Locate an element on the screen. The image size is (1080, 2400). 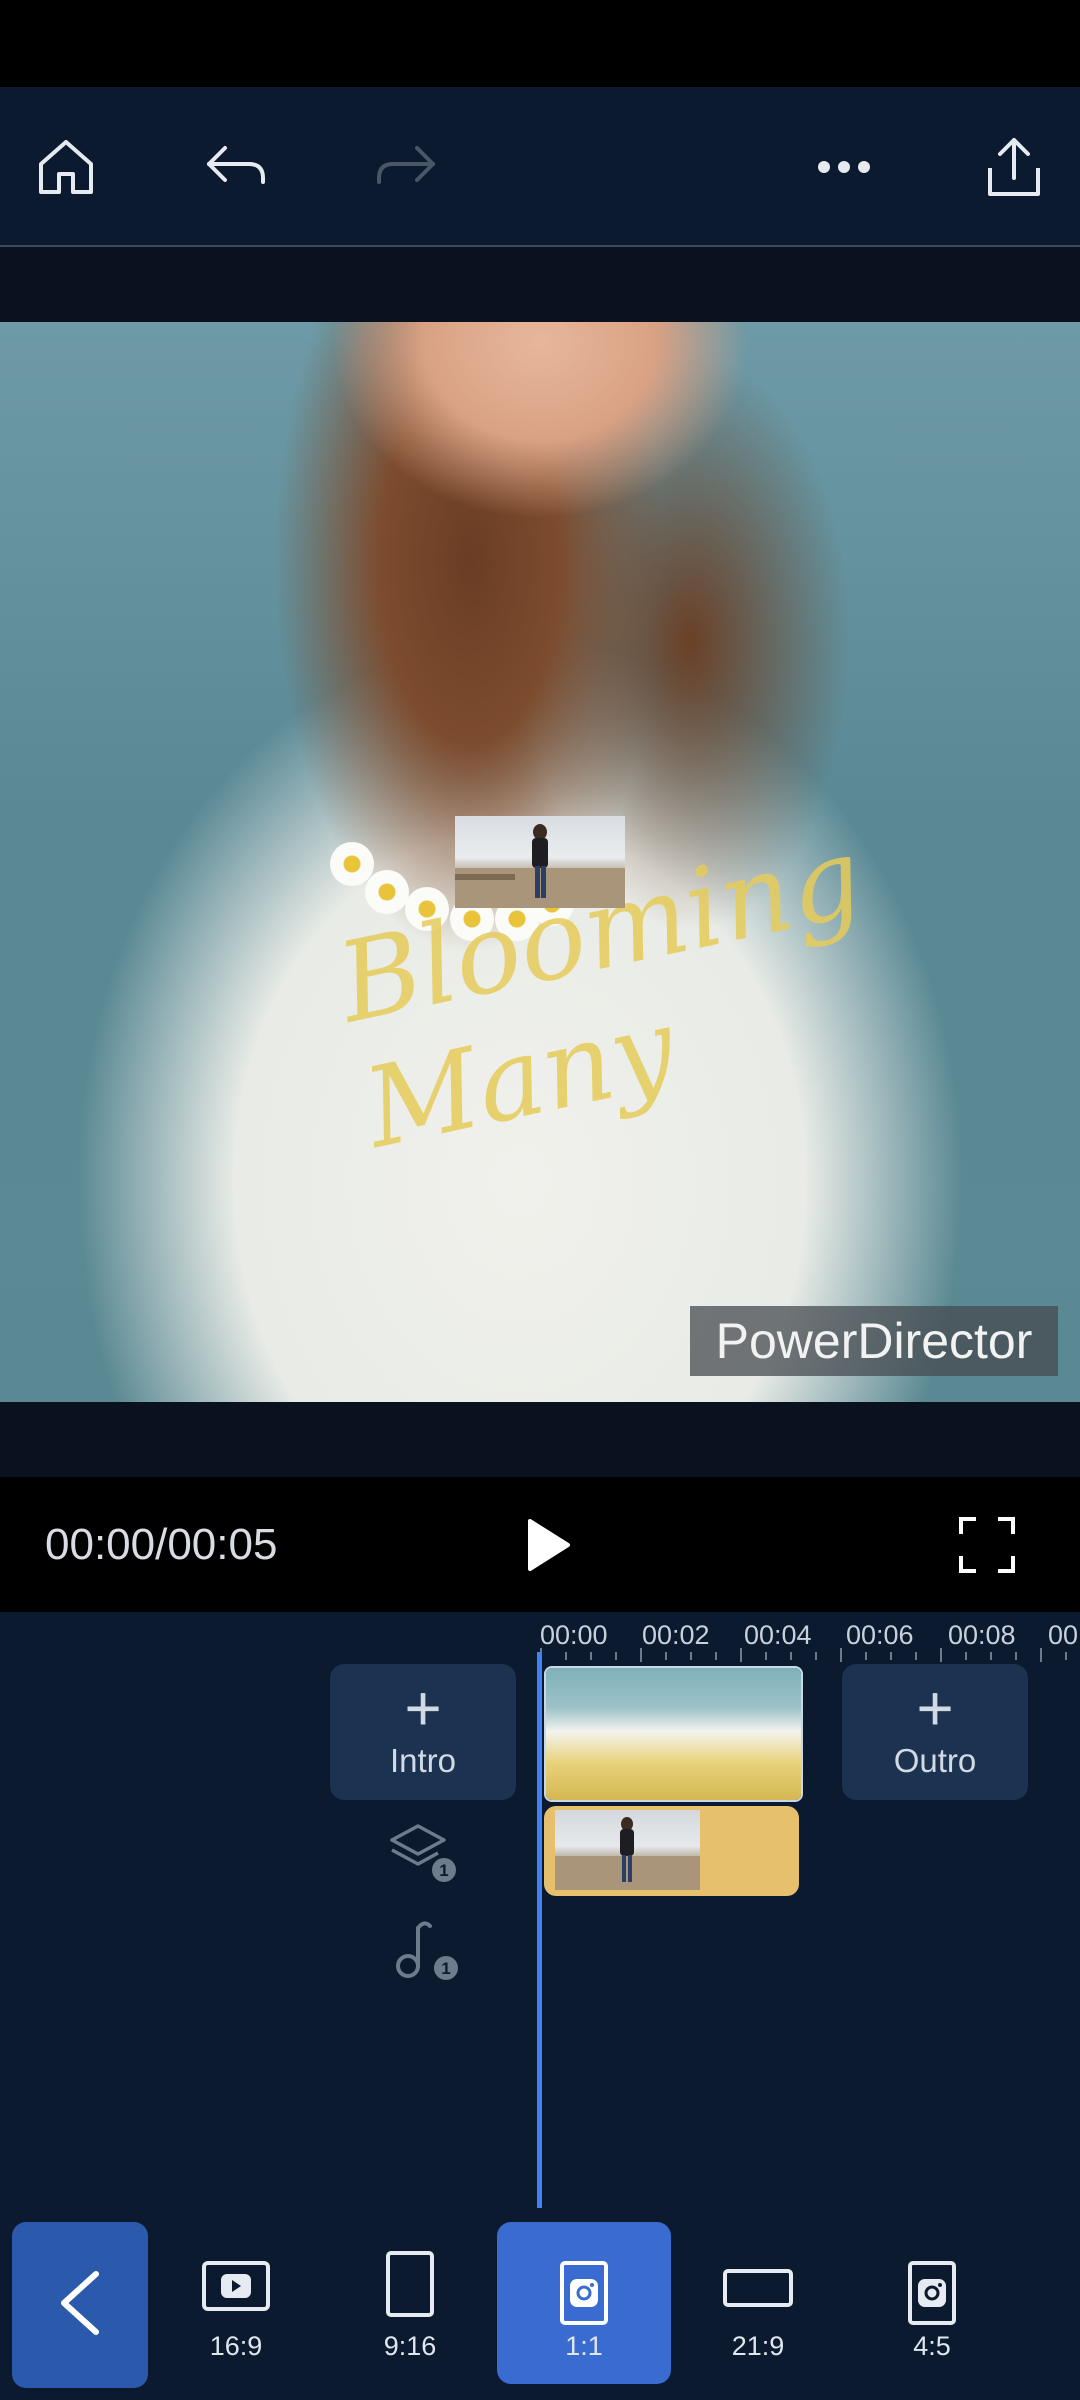
intro-label: Intro is located at coordinates (423, 1760).